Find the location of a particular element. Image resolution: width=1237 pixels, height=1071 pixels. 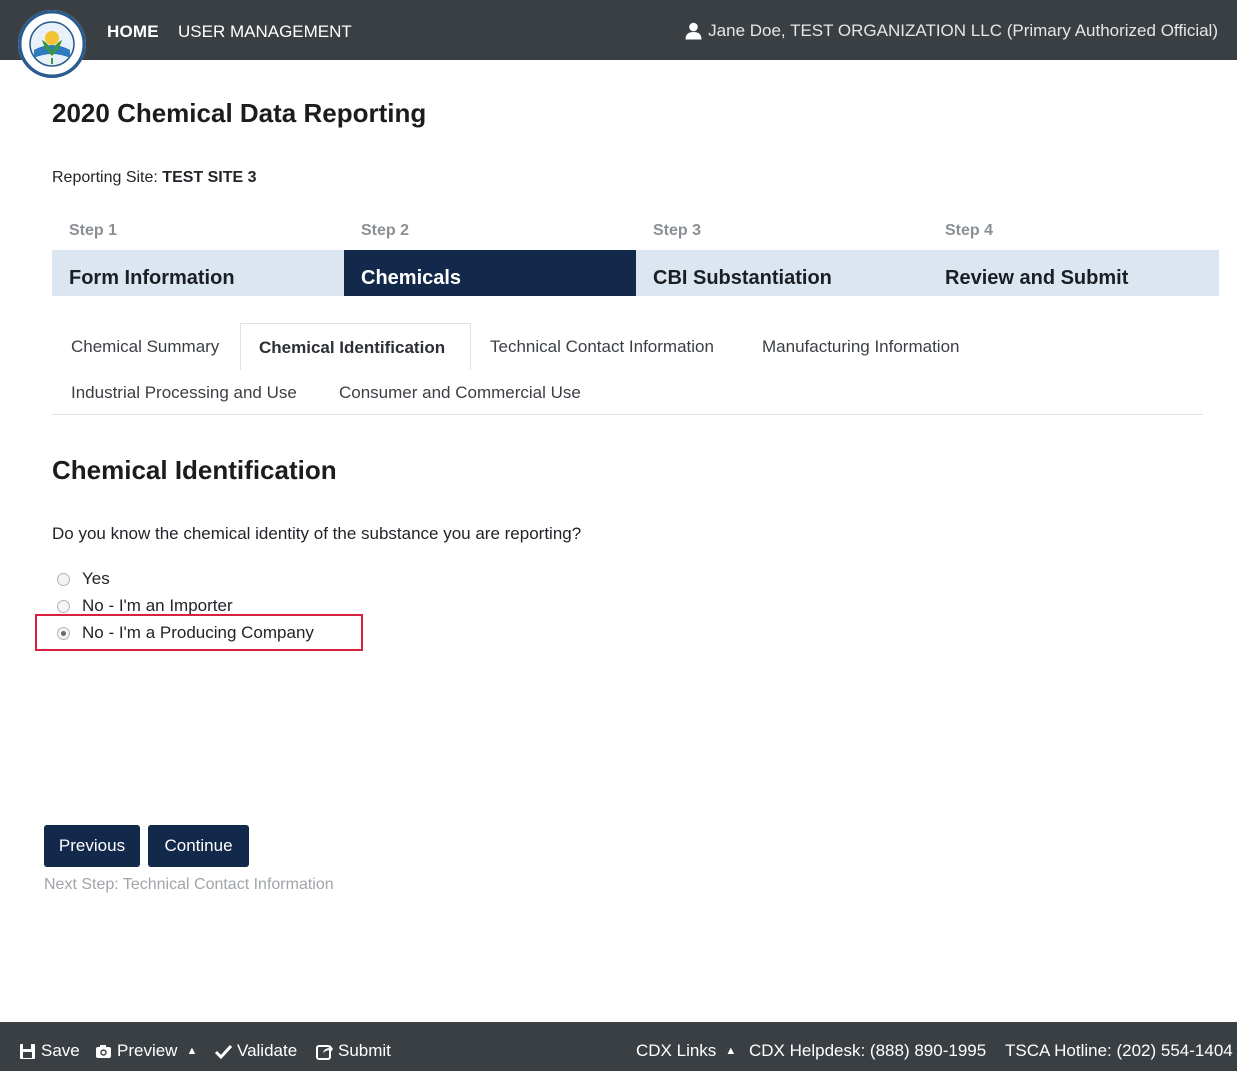

nav-user-management-link: USER MANAGEMENT is located at coordinates (265, 32).